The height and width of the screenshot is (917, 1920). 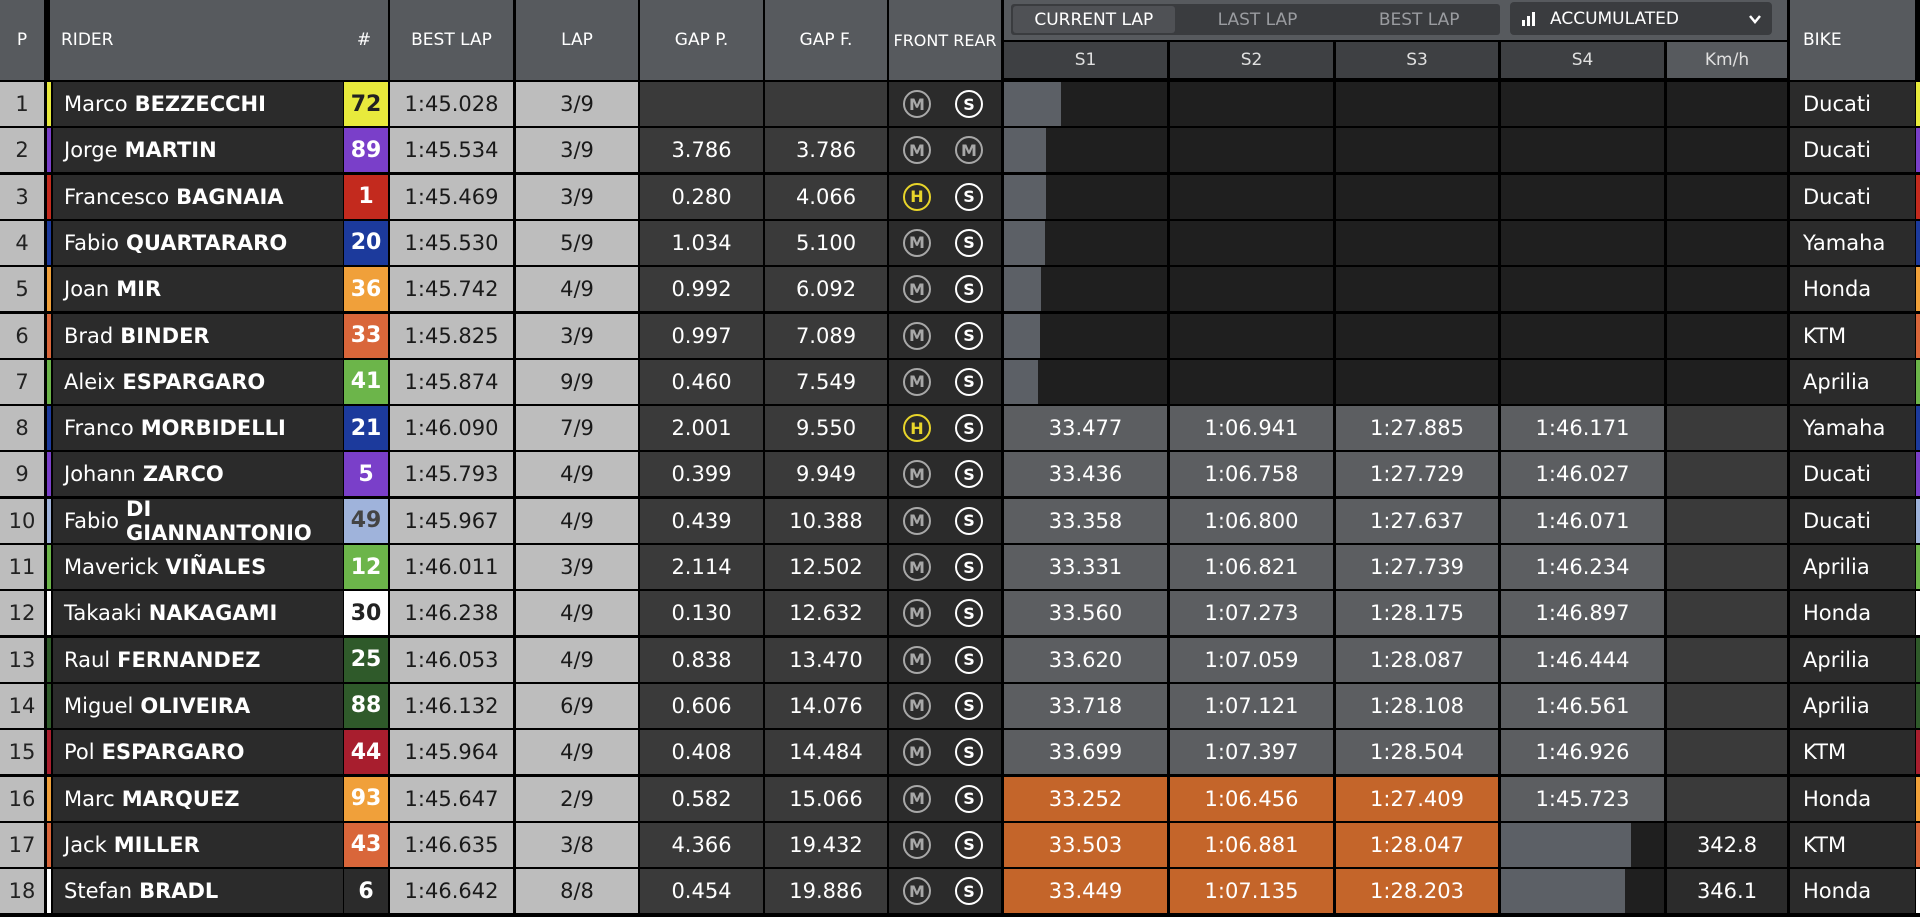 What do you see at coordinates (213, 428) in the screenshot?
I see `rider-last-name: MORBIDELLI` at bounding box center [213, 428].